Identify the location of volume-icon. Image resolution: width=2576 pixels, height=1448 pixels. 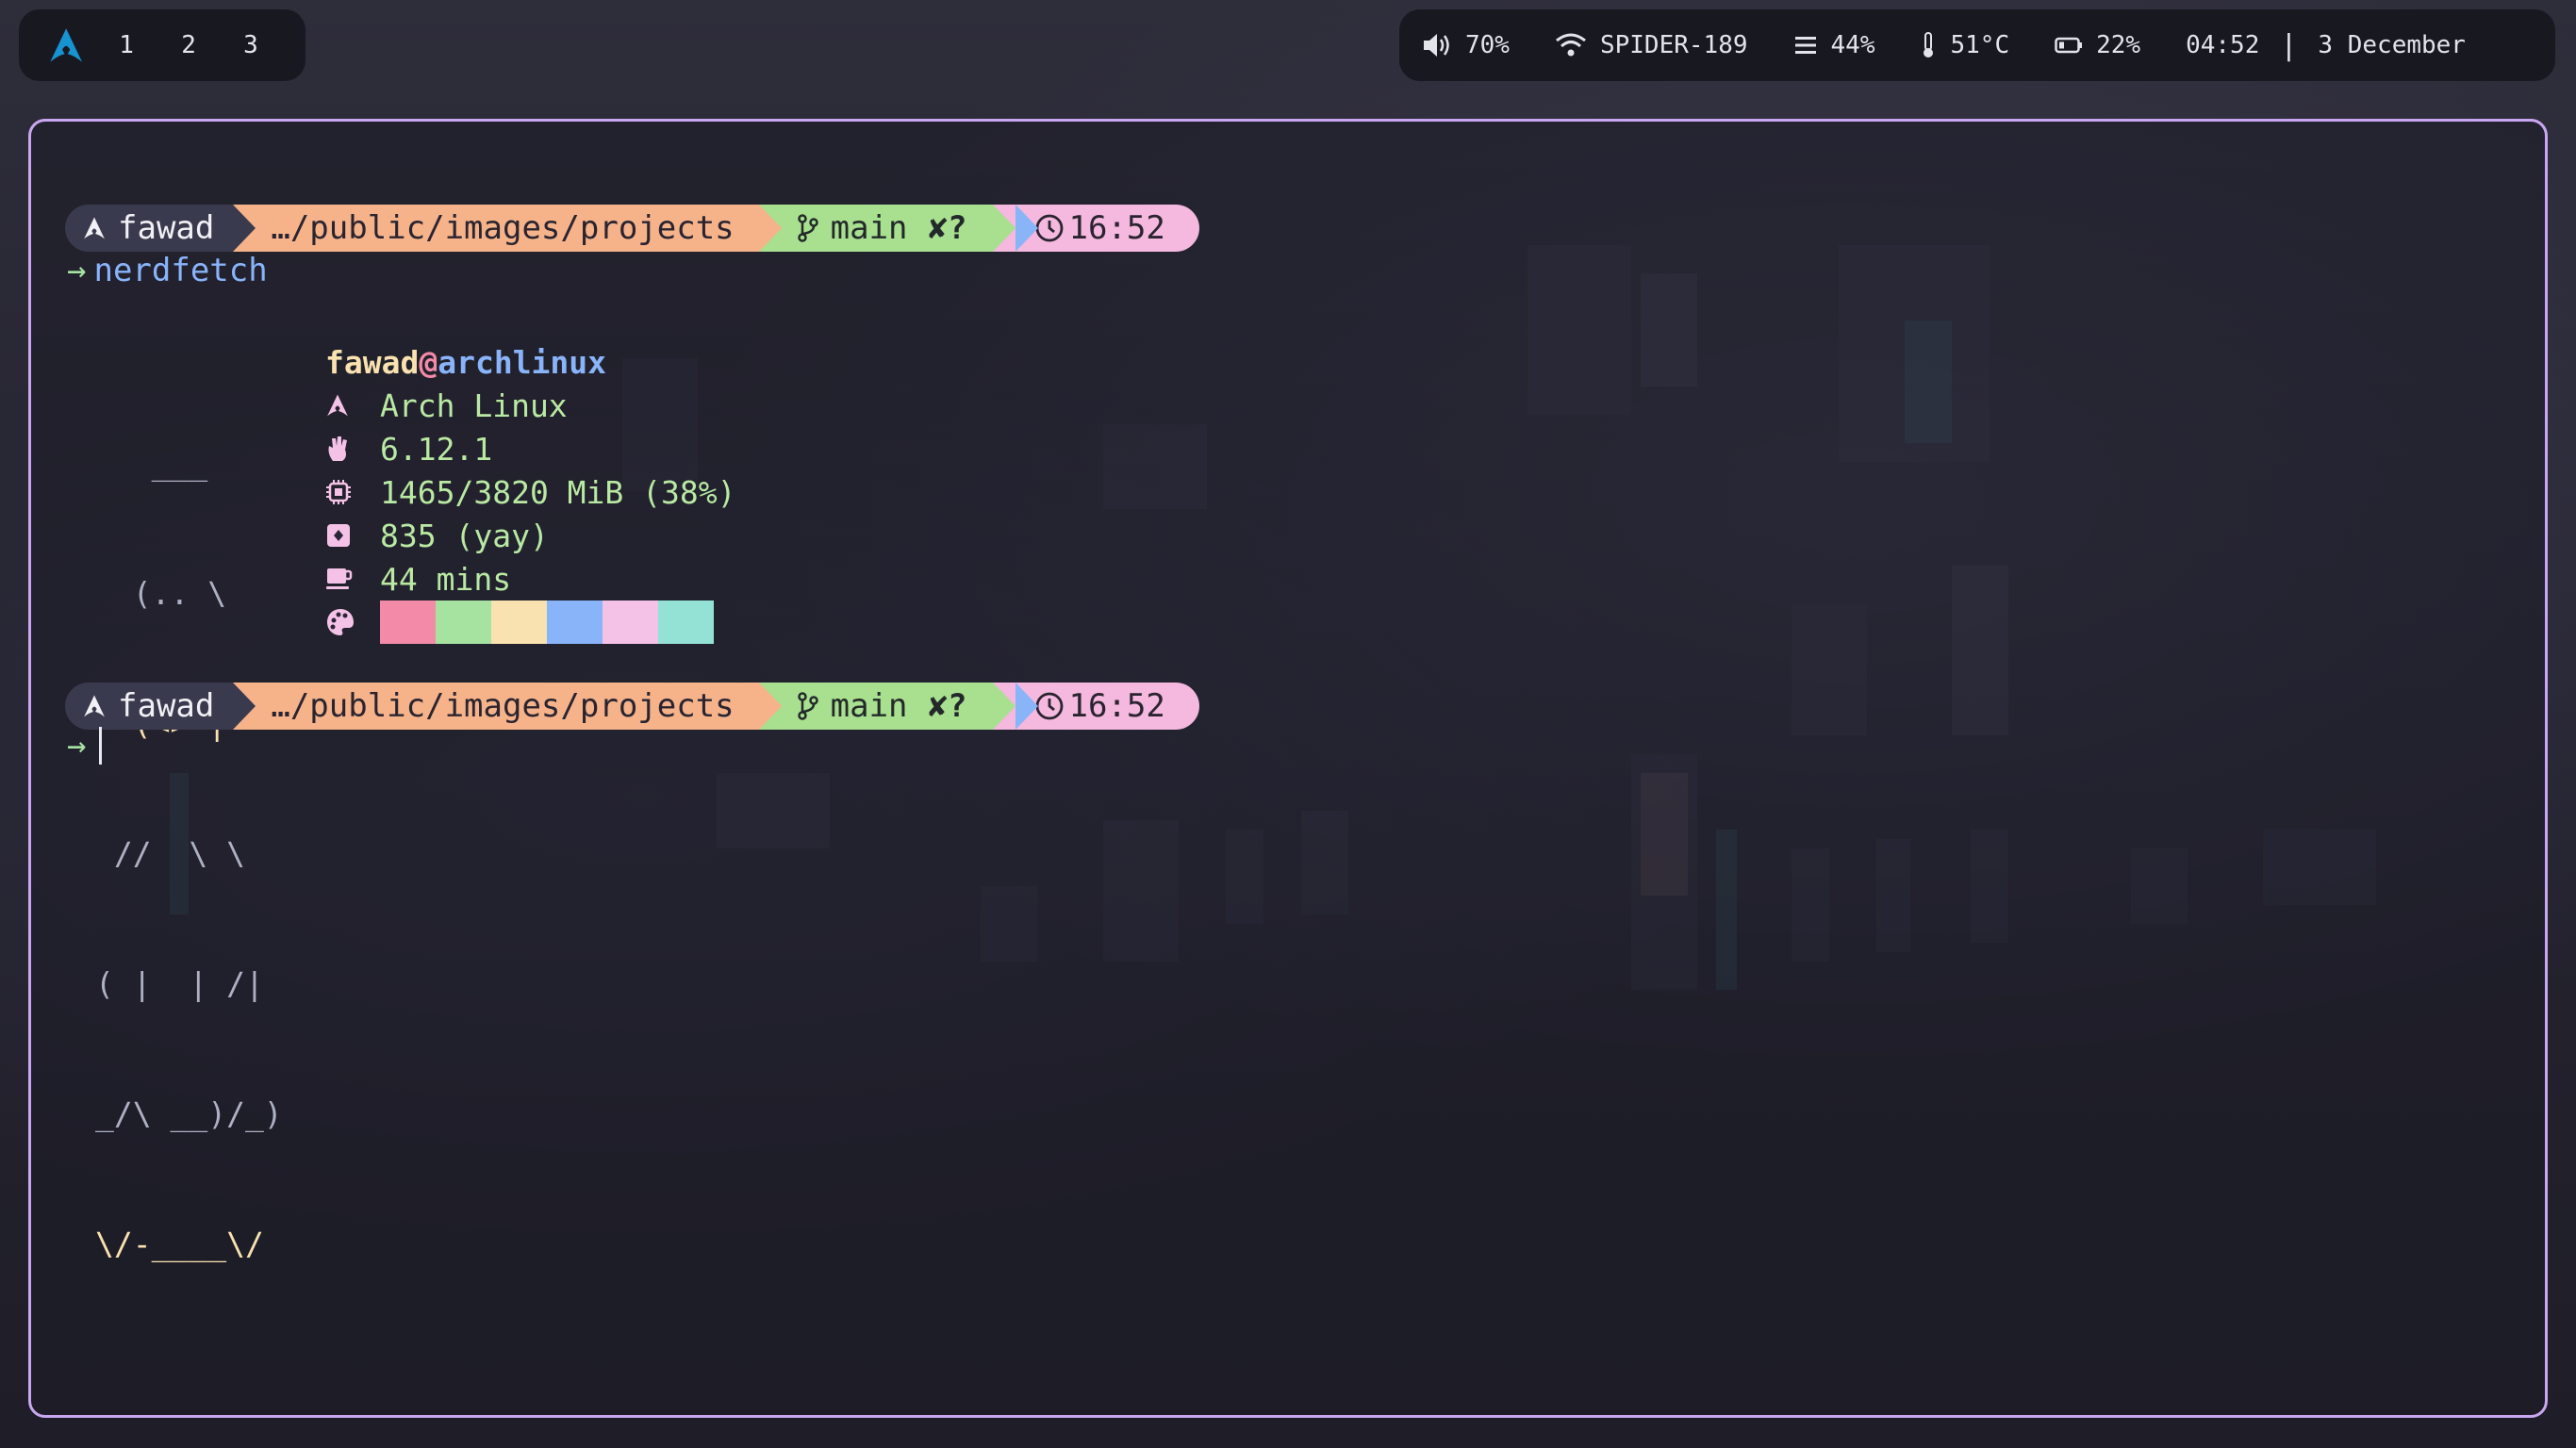
(1436, 45).